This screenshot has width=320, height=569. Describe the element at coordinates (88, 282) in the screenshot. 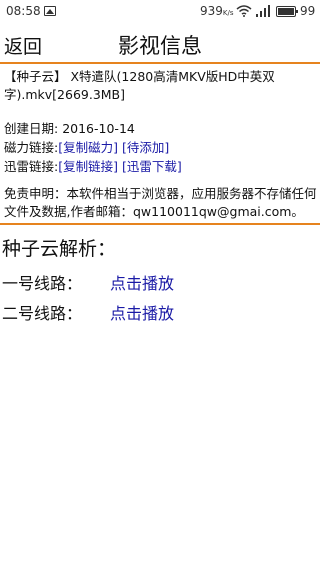

I see `route-row-1: 一号线路： 点击播放` at that location.